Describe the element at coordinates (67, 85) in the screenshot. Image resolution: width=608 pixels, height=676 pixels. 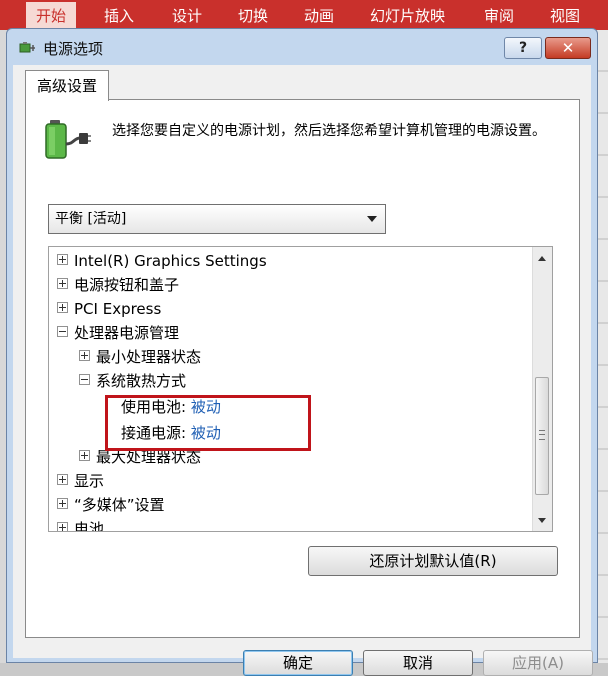
I see `tab-advanced-settings: 高级设置` at that location.